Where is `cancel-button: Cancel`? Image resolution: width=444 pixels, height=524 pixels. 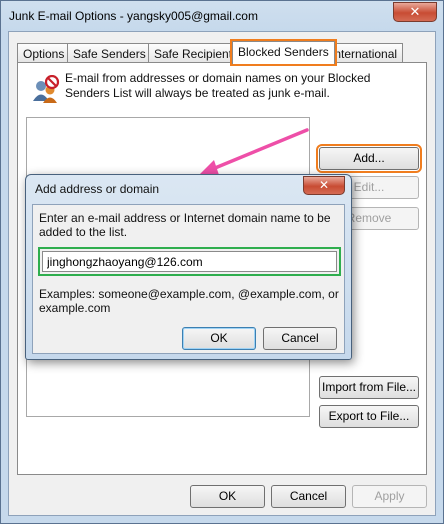
cancel-button: Cancel is located at coordinates (308, 496).